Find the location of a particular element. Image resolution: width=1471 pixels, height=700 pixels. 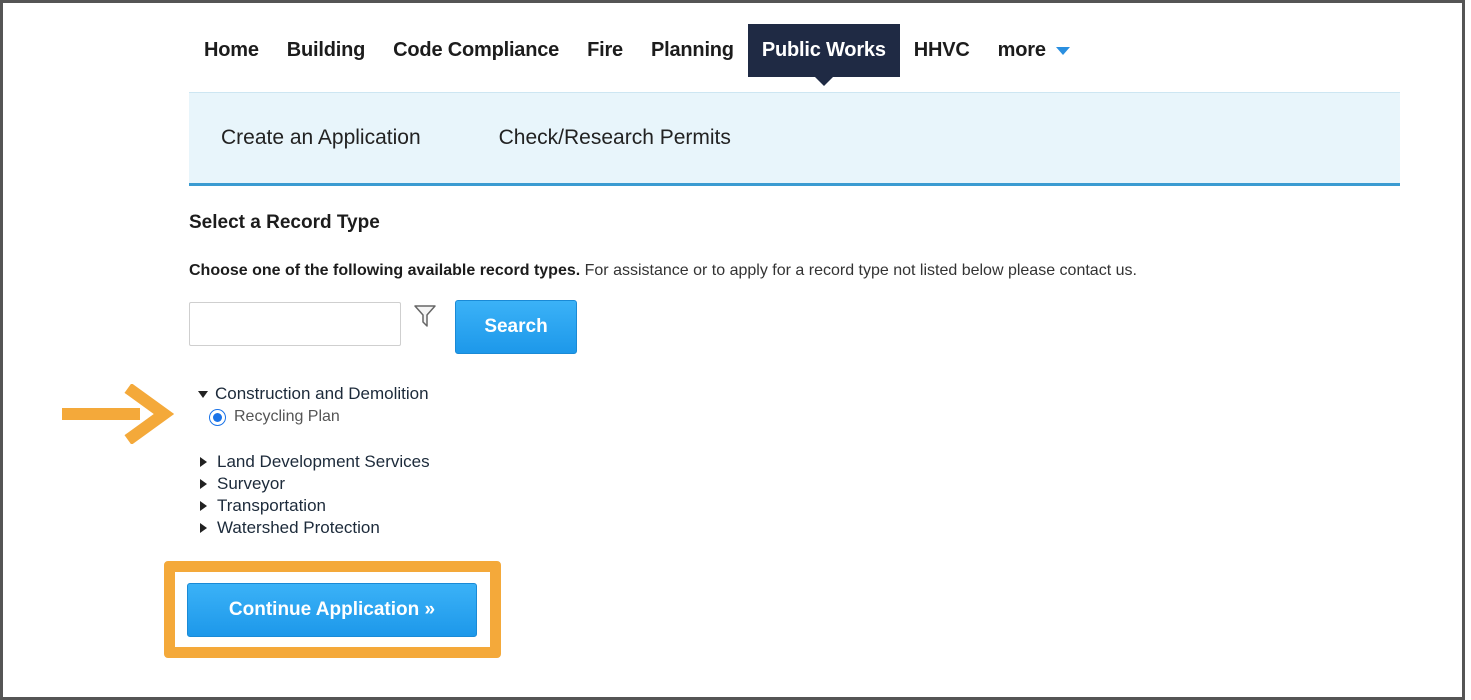

nav-more: more is located at coordinates (1034, 50).